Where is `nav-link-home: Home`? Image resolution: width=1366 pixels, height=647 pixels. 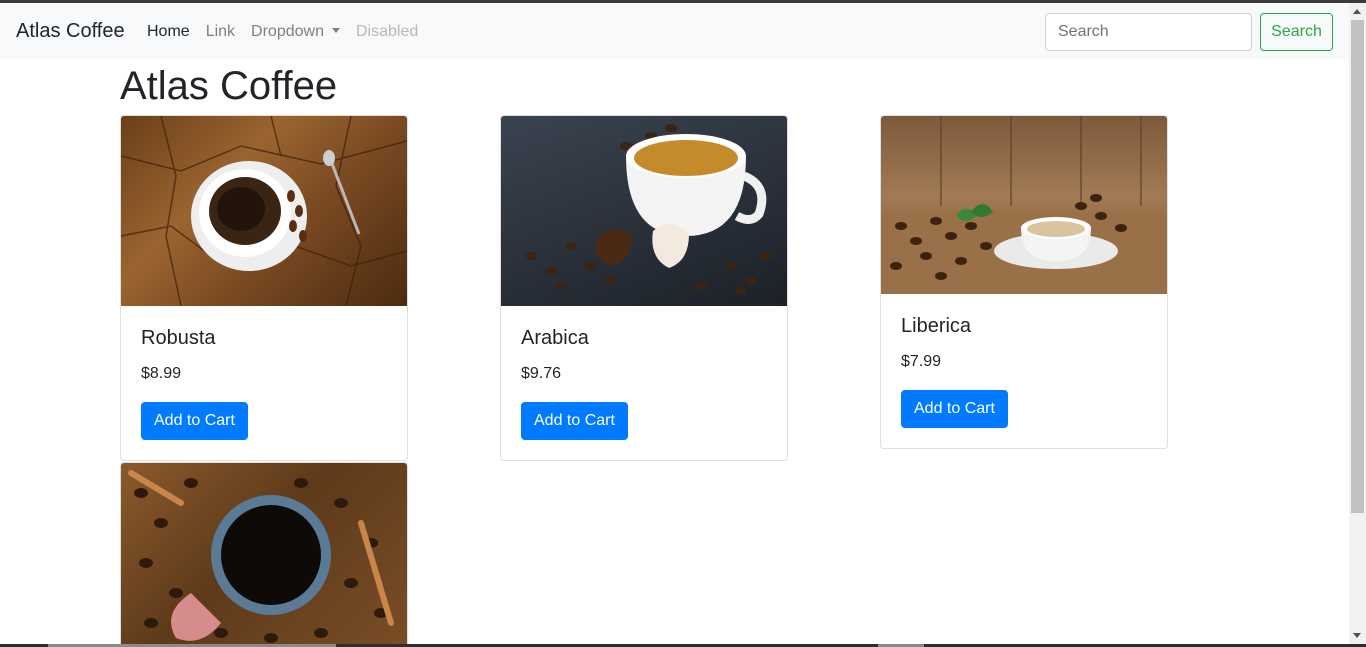 nav-link-home: Home is located at coordinates (168, 32).